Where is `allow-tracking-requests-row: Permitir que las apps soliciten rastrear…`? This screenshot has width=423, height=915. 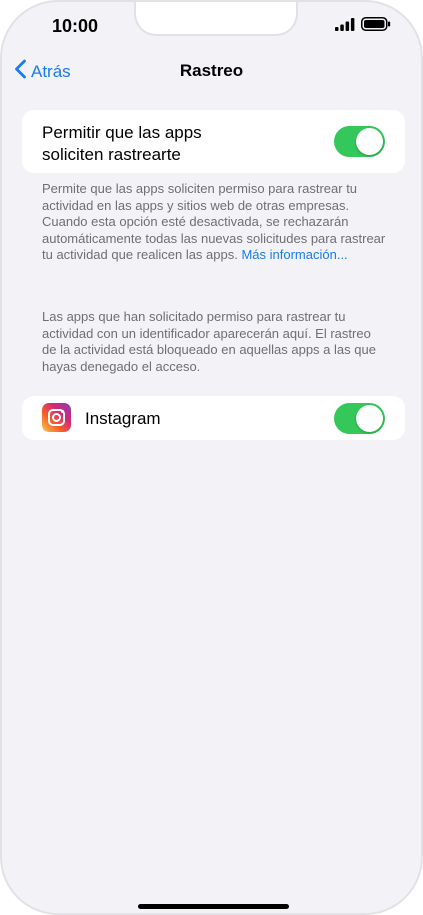
allow-tracking-requests-row: Permitir que las apps soliciten rastrear… is located at coordinates (213, 141).